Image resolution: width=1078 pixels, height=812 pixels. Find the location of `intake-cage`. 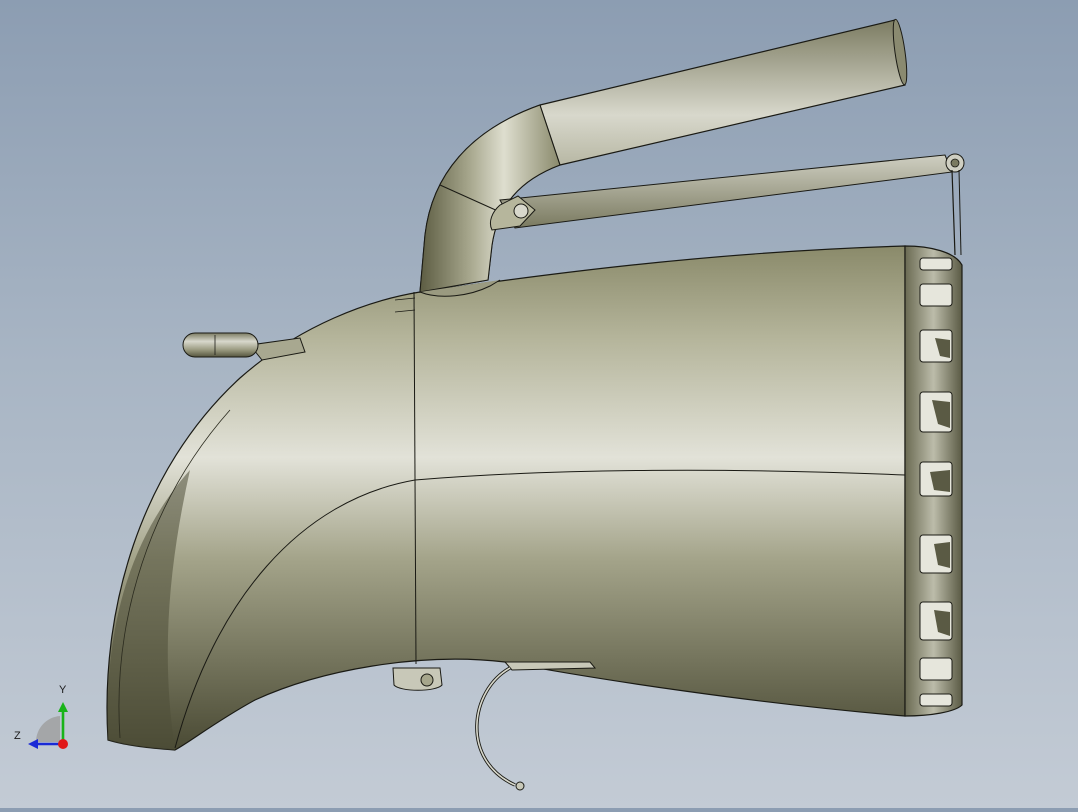

intake-cage is located at coordinates (933, 481).